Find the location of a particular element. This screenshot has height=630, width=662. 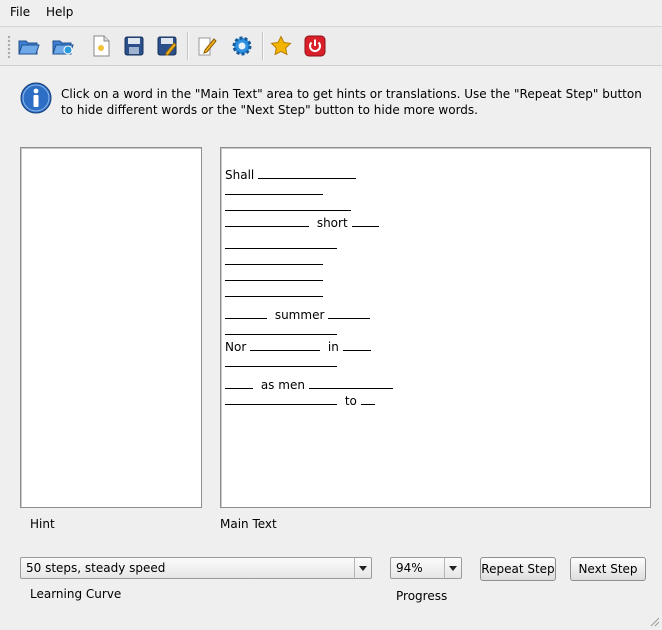

progress-value: 94% is located at coordinates (409, 568).